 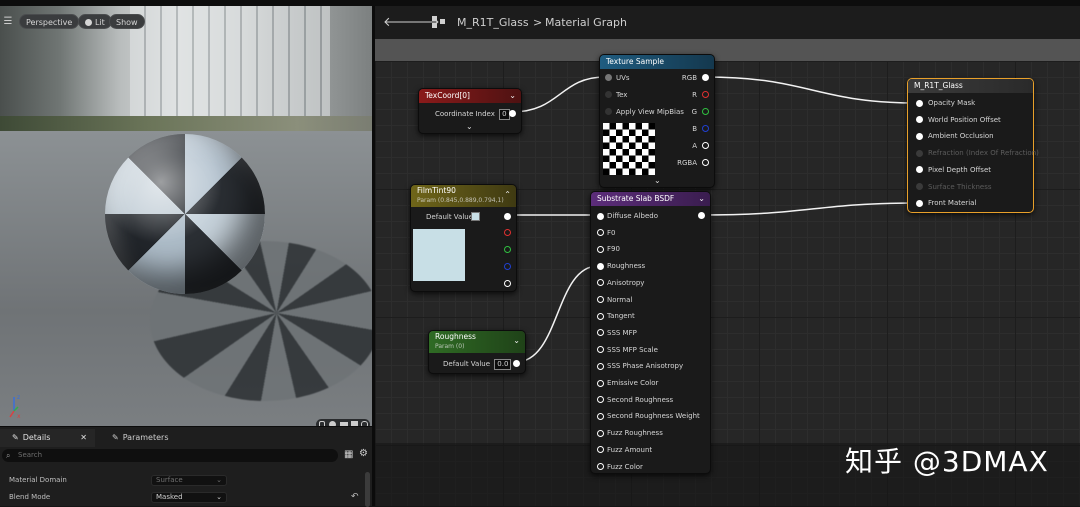 I want to click on b-output-pin, so click(x=705, y=128).